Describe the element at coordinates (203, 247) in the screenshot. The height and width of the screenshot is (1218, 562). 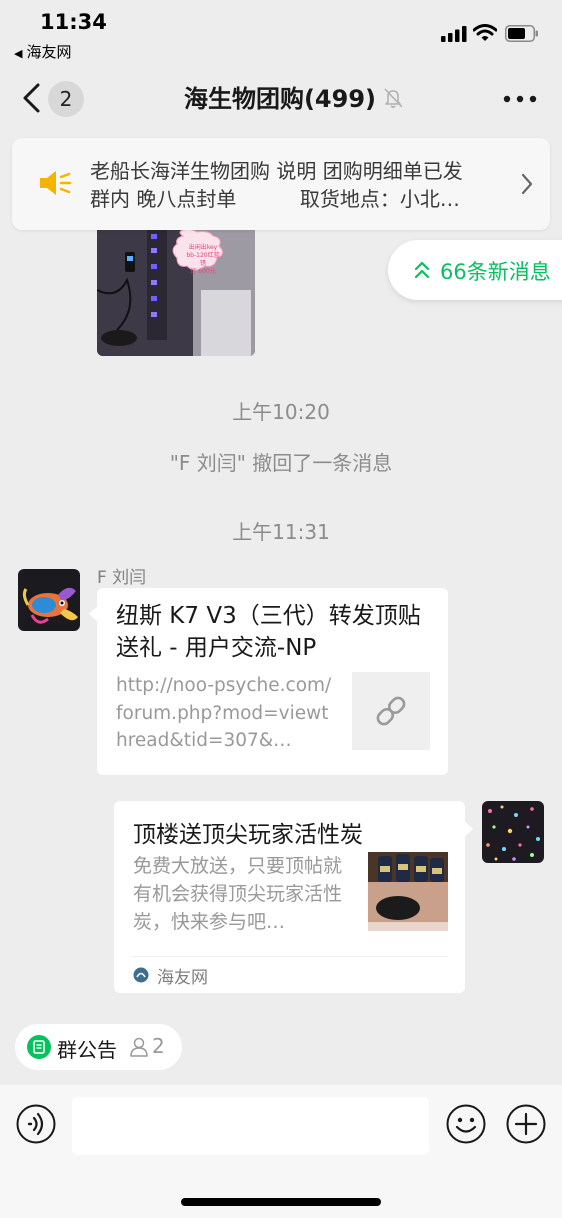
I see `sticker-line: 出闲出key` at that location.